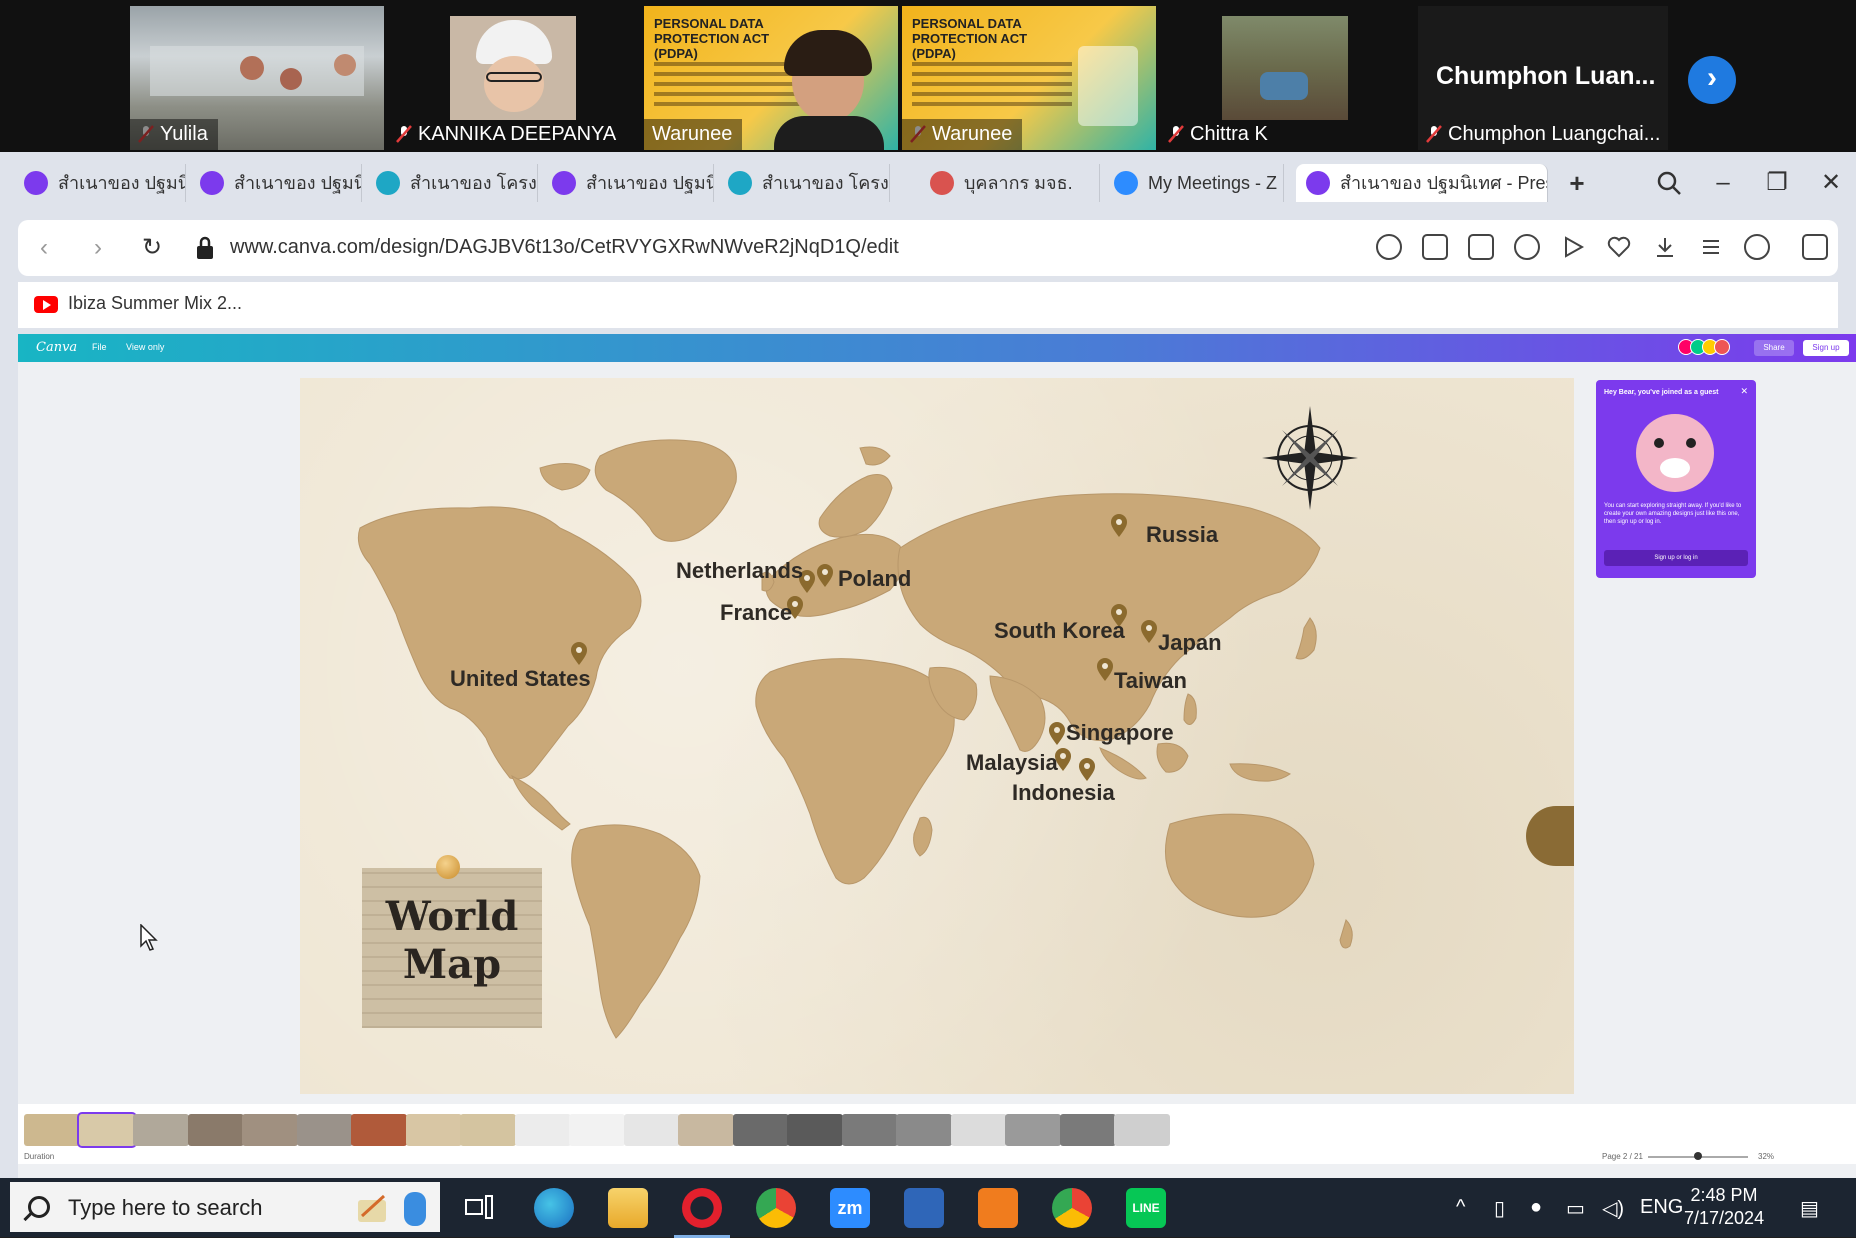 This screenshot has height=1238, width=1856. I want to click on search-highlight-icon, so click(392, 1209).